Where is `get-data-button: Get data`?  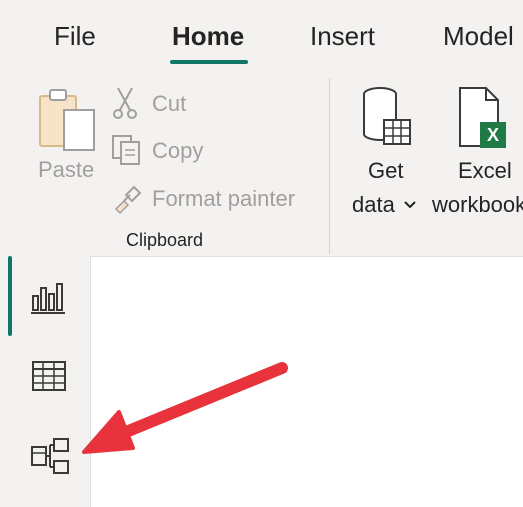
get-data-button: Get data is located at coordinates (387, 153).